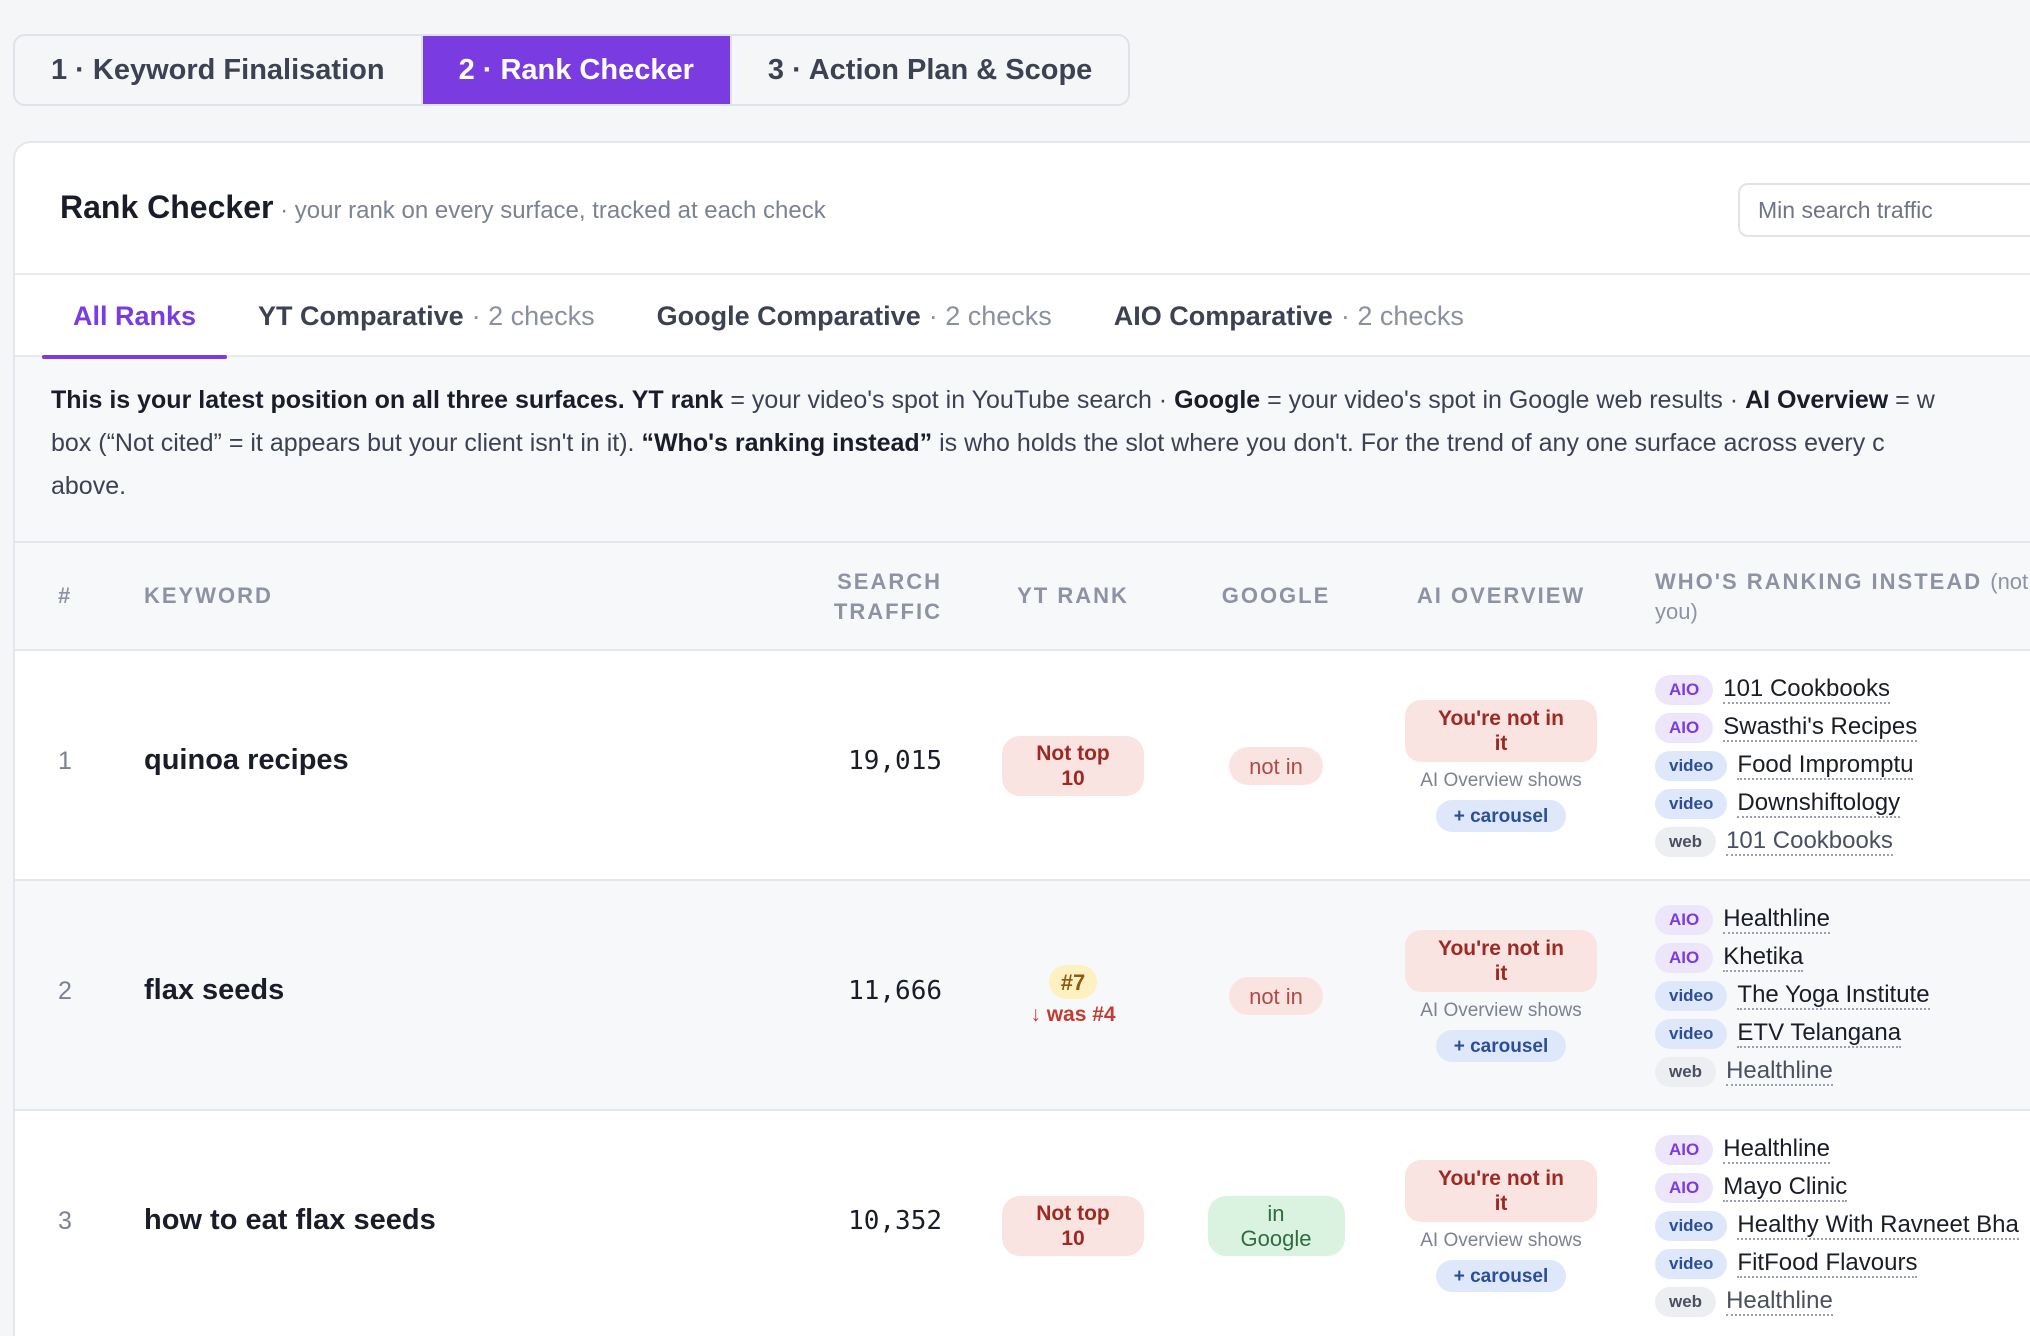 The image size is (2030, 1336). I want to click on step-rank-checker: 2 · Rank Checker, so click(577, 70).